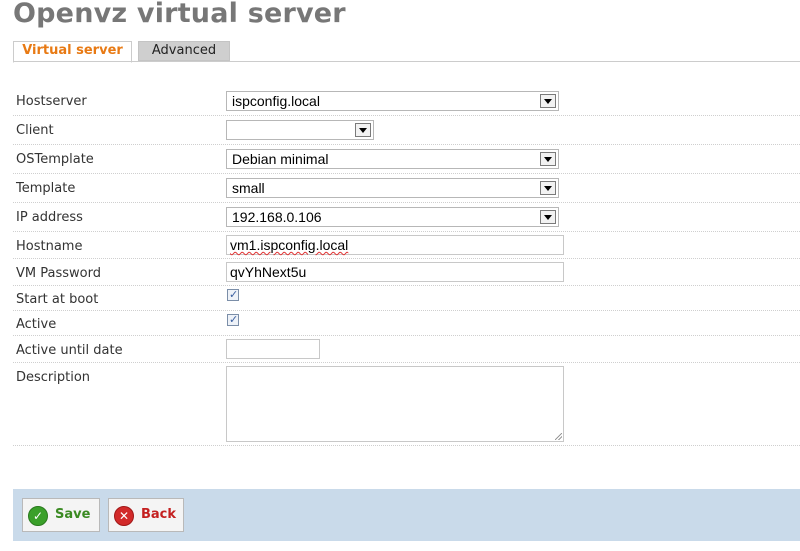  Describe the element at coordinates (289, 245) in the screenshot. I see `hostname-value: vm1.ispconfig.local` at that location.